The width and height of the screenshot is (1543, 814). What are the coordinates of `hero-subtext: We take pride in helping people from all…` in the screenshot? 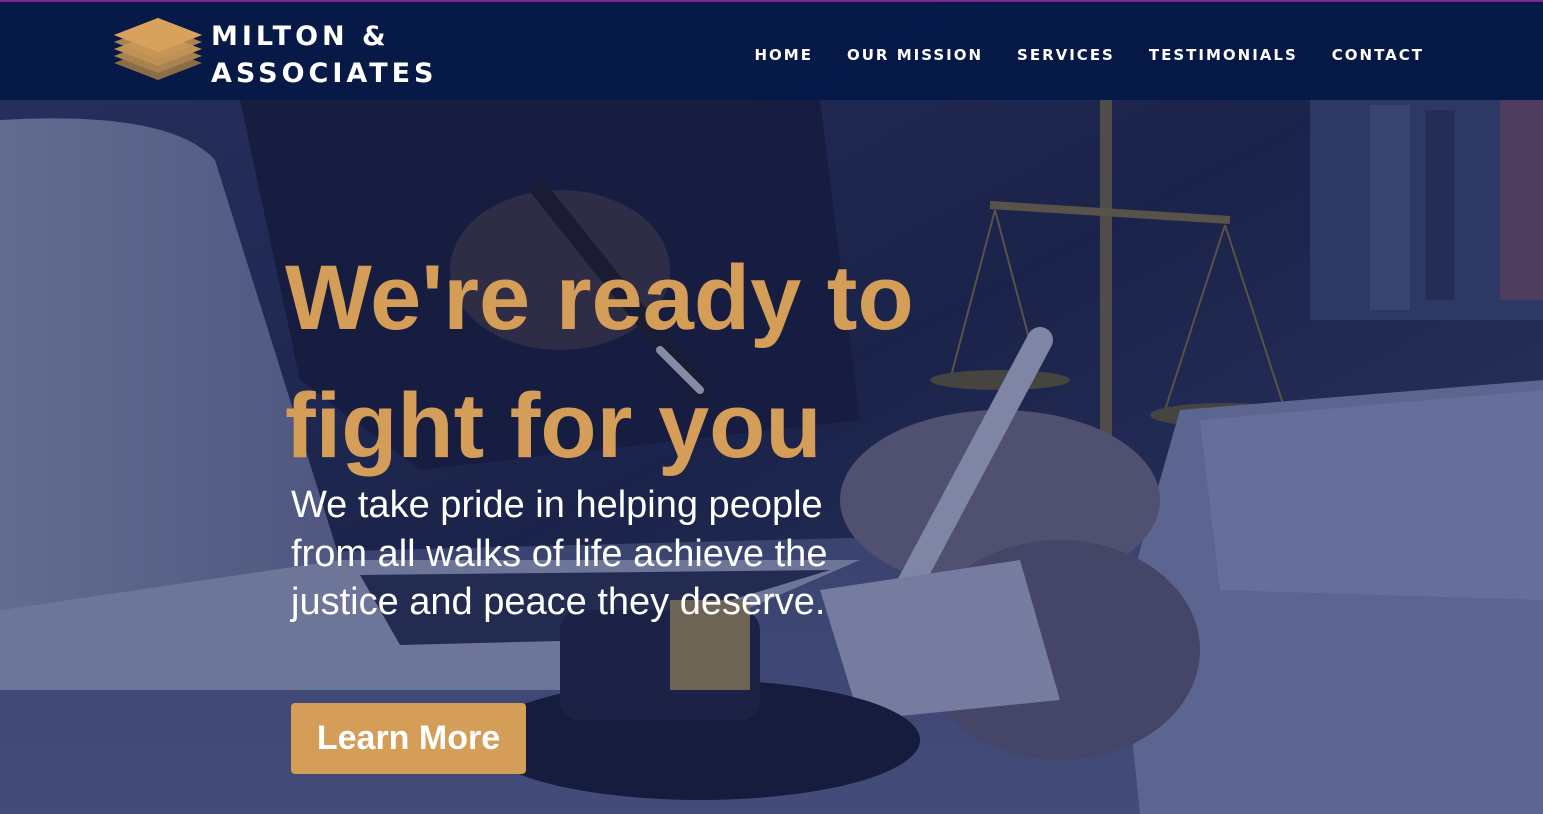 It's located at (559, 553).